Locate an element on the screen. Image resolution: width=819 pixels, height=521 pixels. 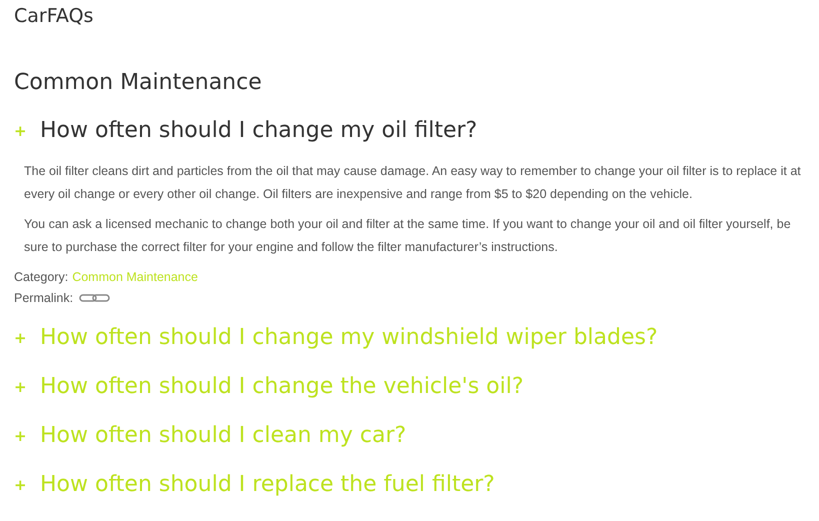
section-title: Common Maintenance is located at coordinates (138, 83).